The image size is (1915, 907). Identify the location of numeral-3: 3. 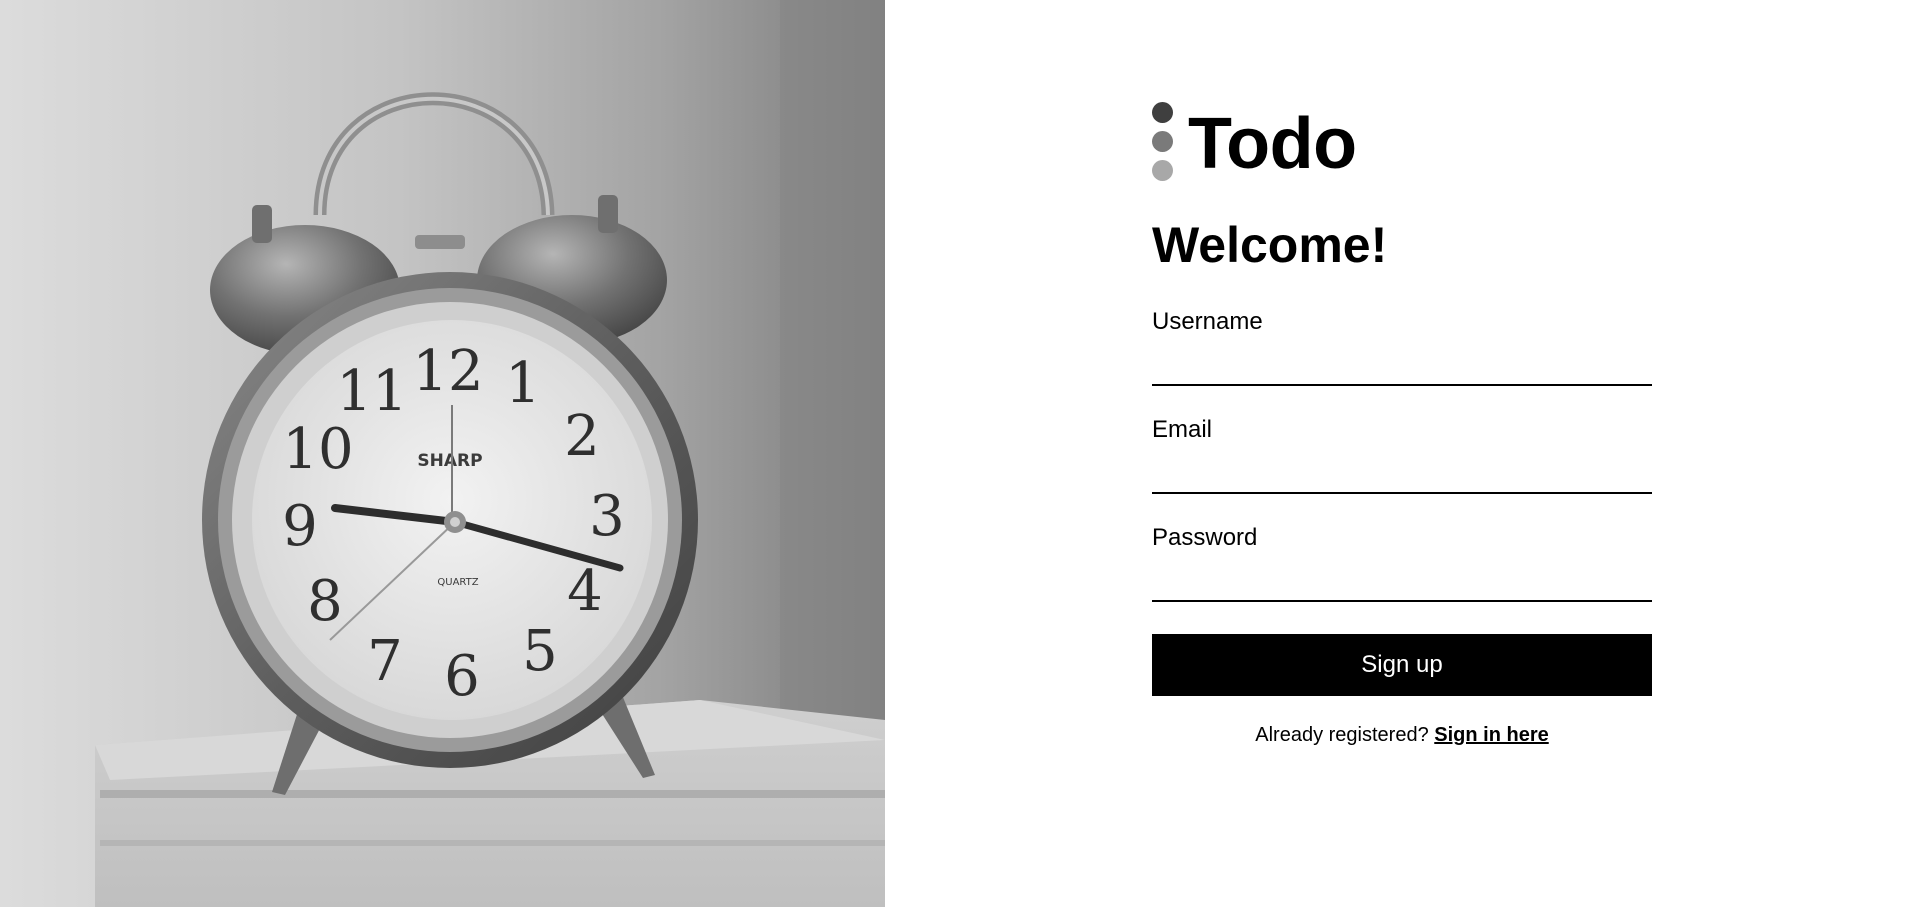
(607, 516).